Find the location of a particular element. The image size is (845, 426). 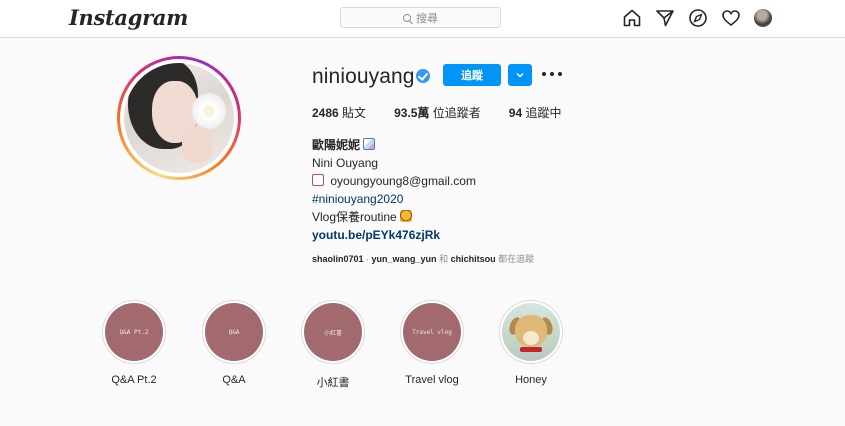

profile-picture is located at coordinates (179, 118).